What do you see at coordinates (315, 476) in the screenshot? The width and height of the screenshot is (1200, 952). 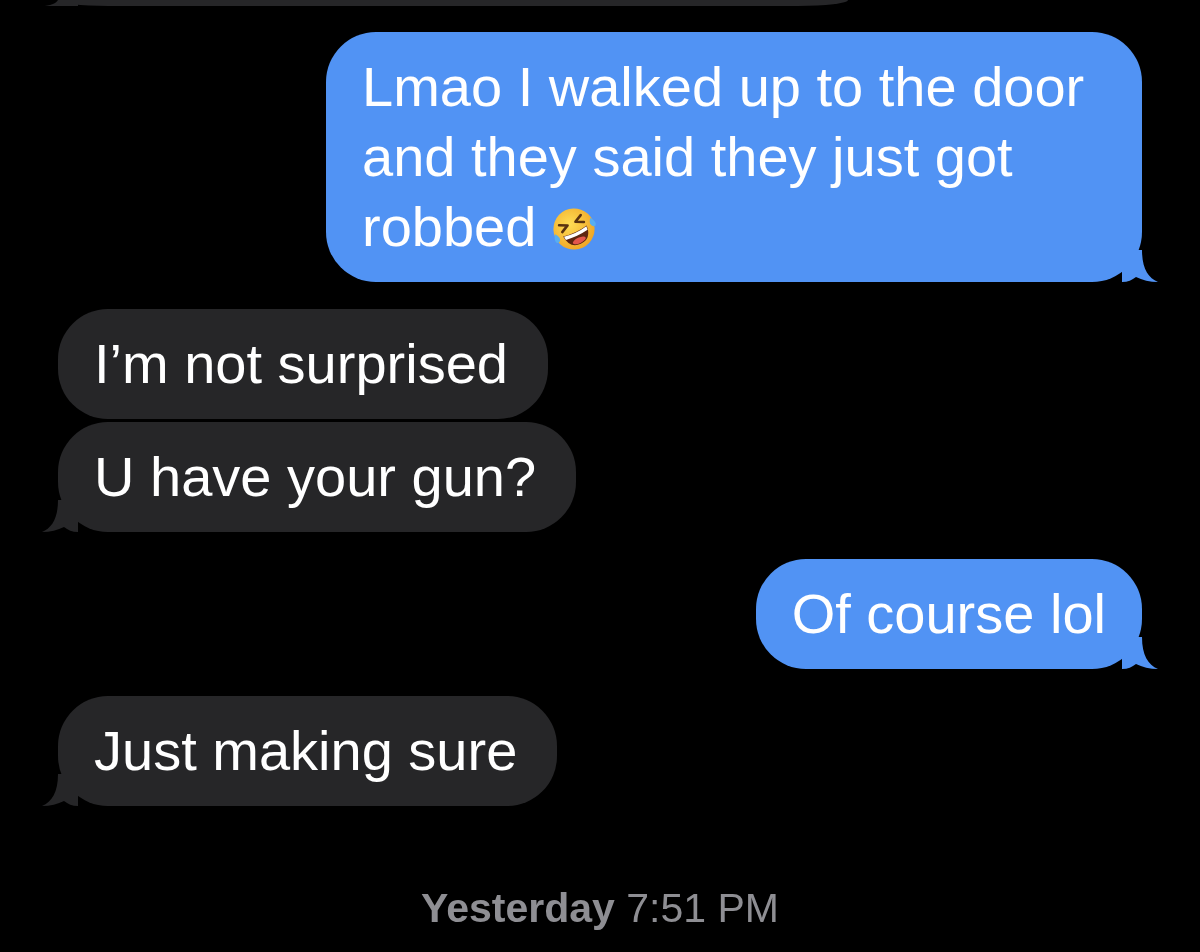 I see `message-text: U have your gun?` at bounding box center [315, 476].